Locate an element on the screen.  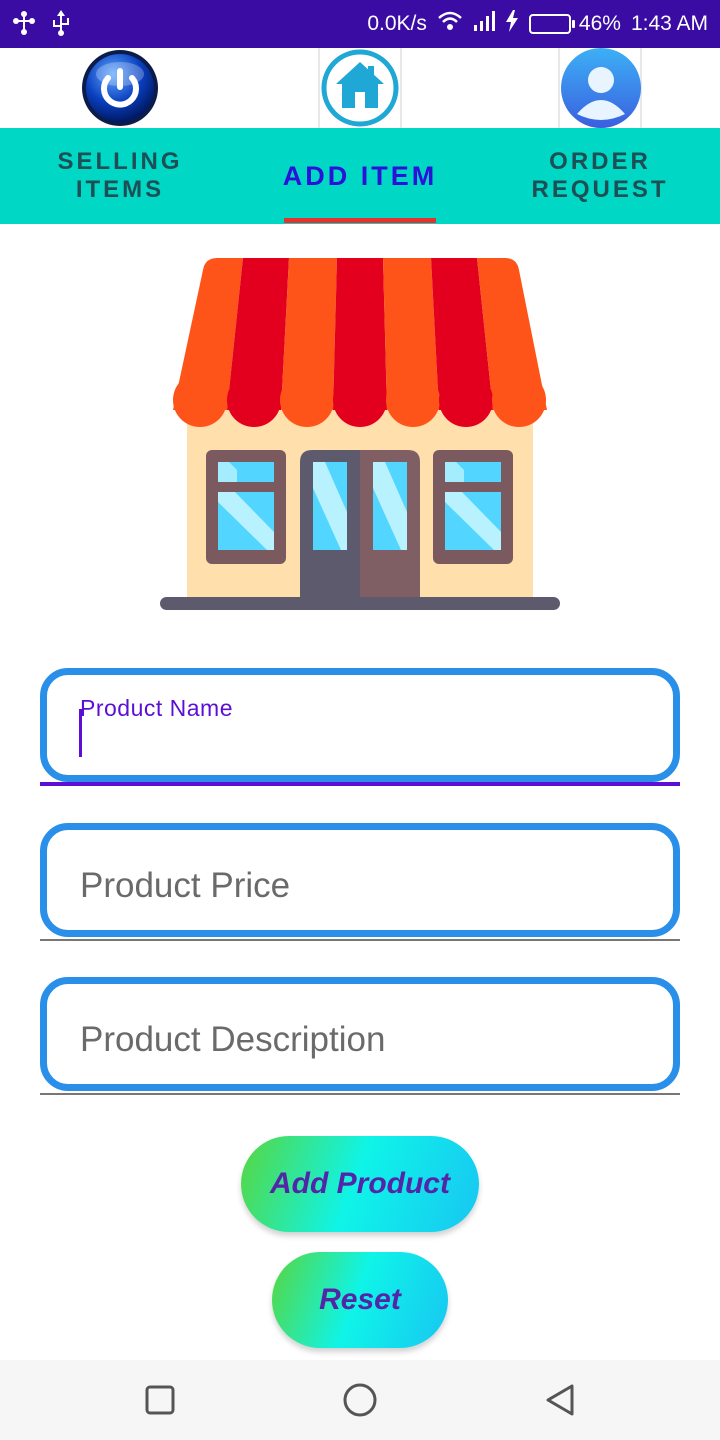
text-cursor is located at coordinates (80, 733).